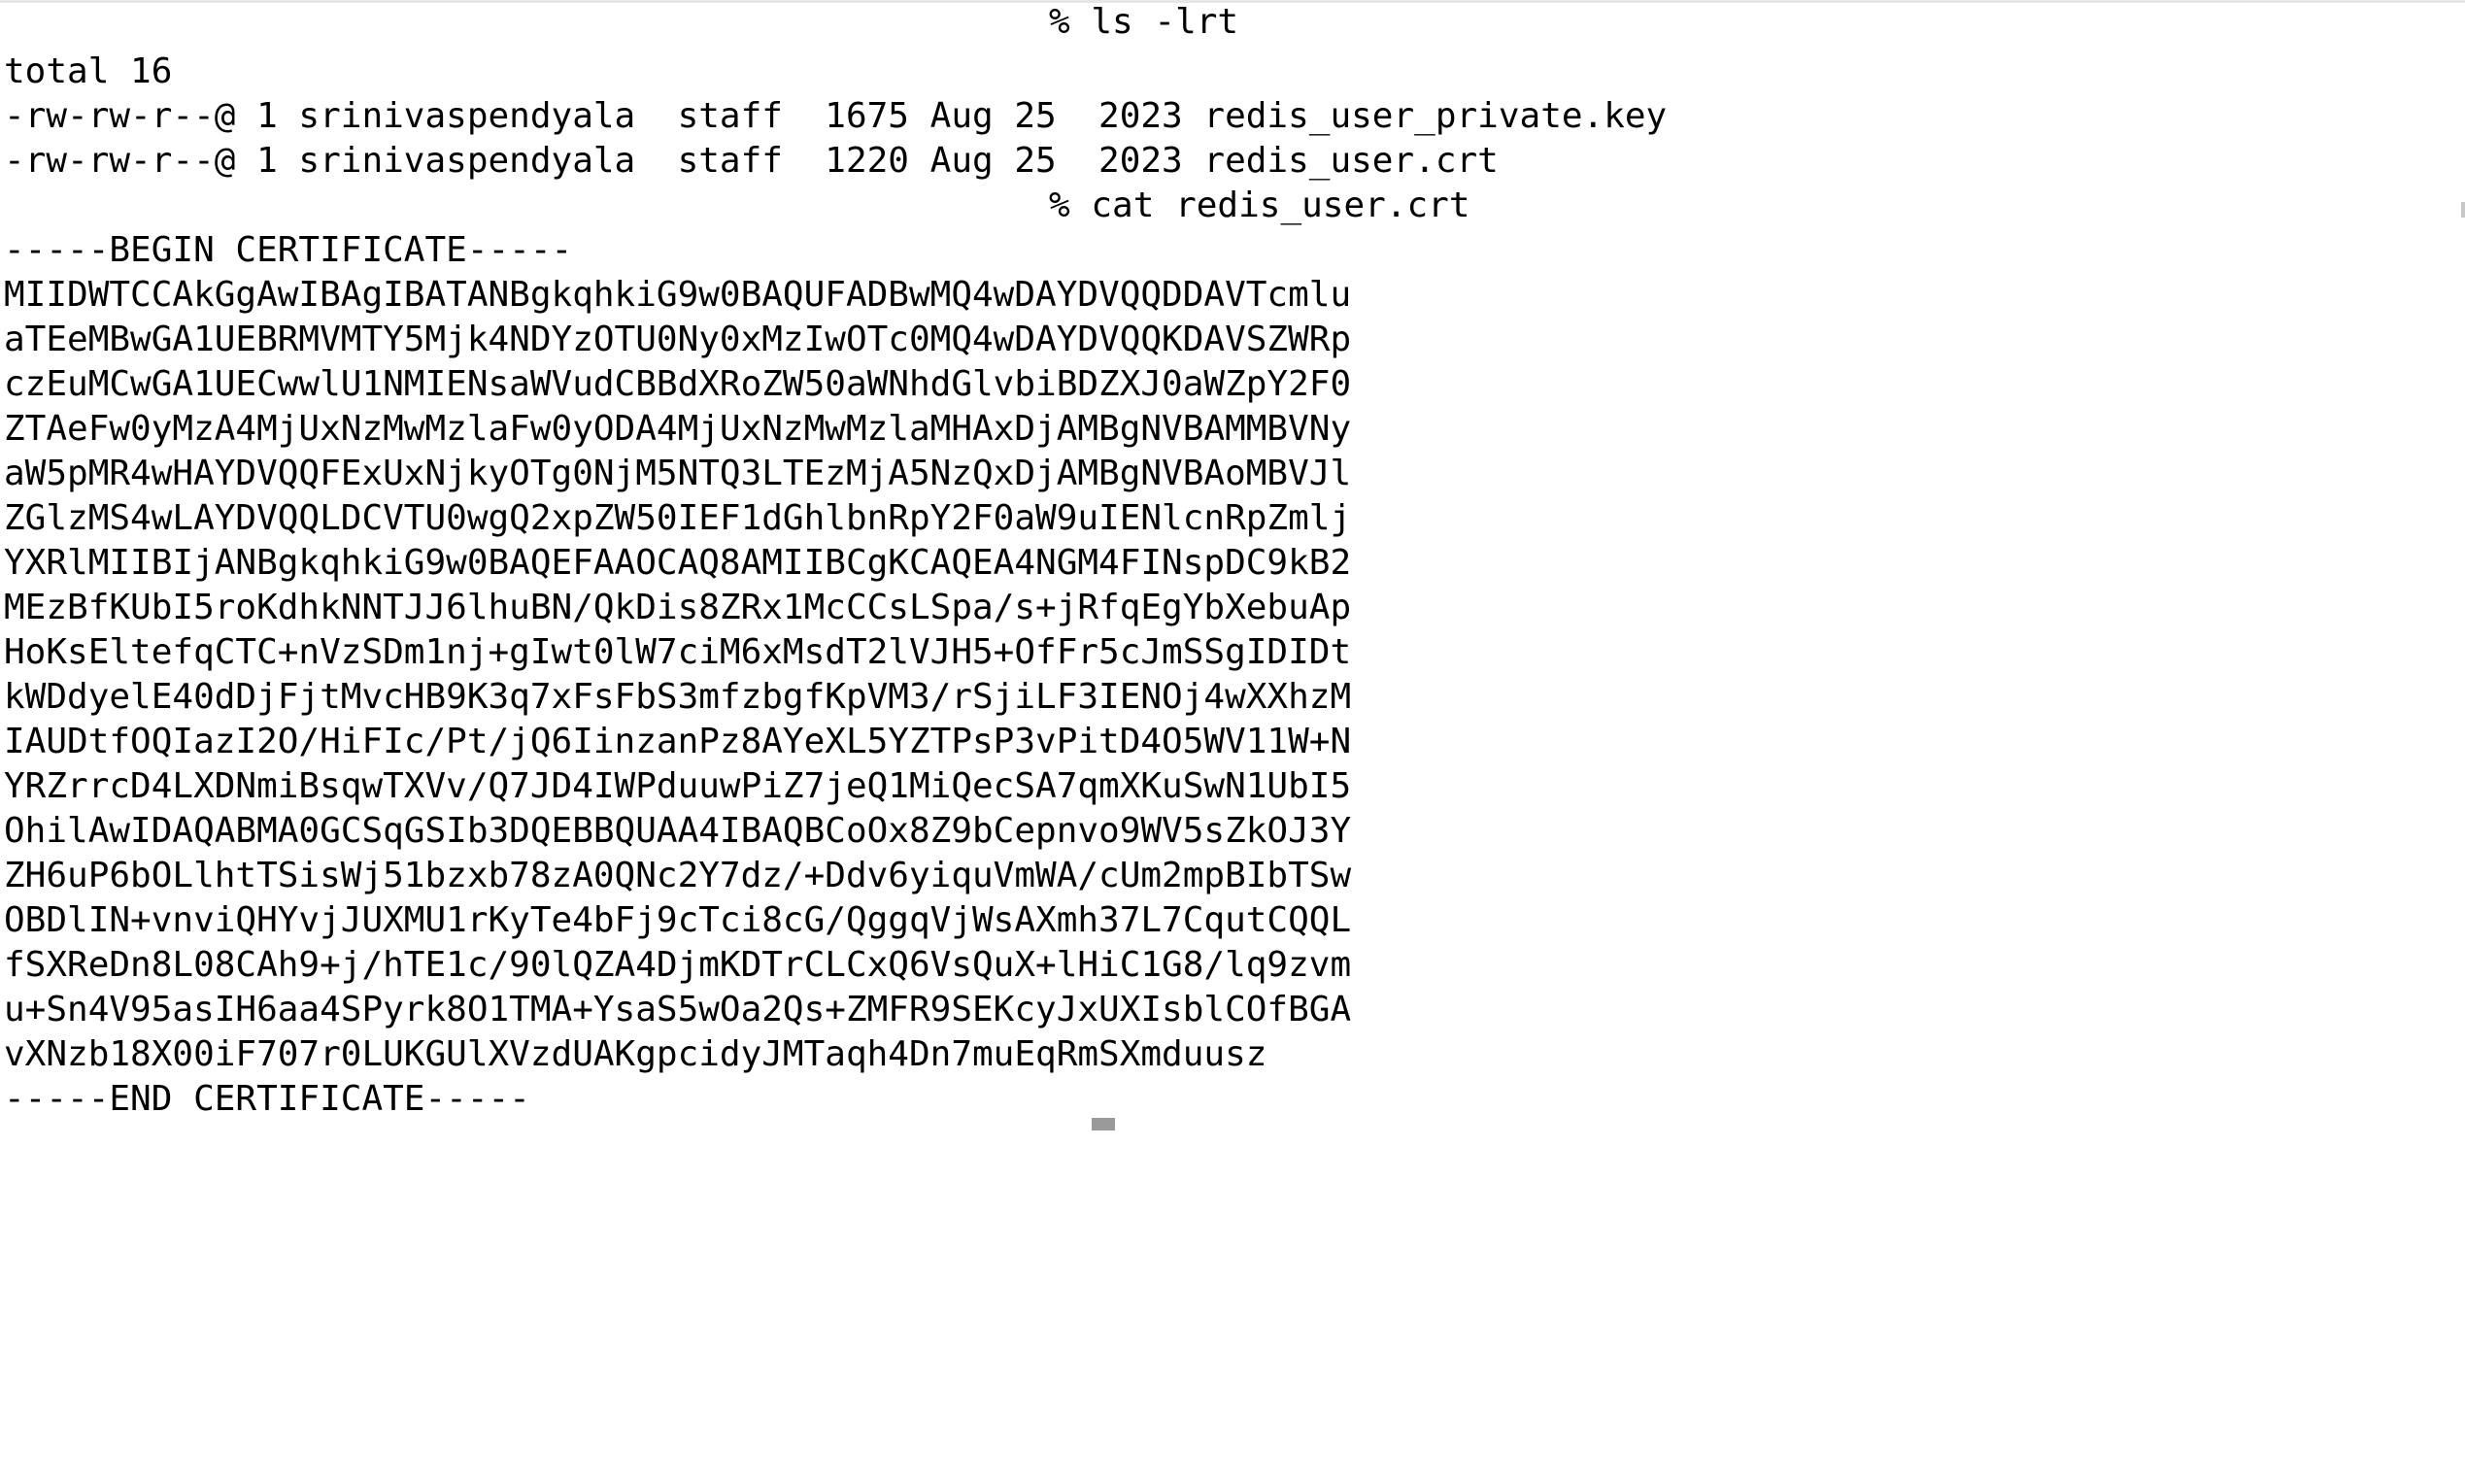 The image size is (2465, 1484). I want to click on command-text: cat redis_user.crt, so click(1280, 205).